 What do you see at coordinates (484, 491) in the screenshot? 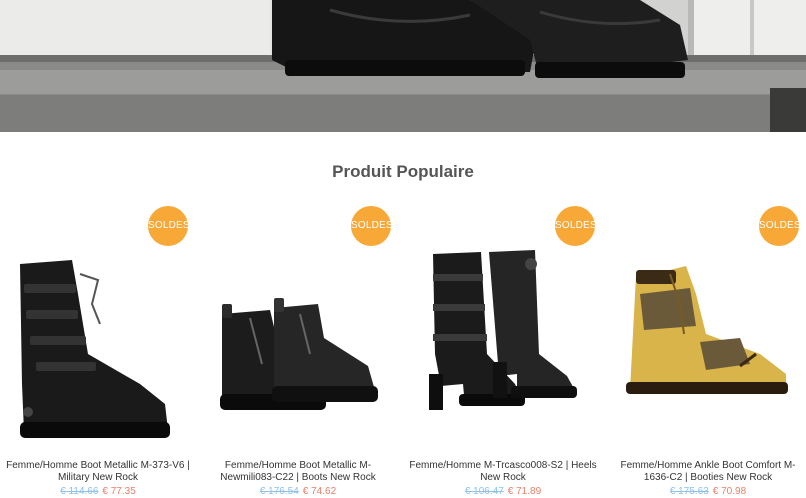
I see `old-price: € 106.47` at bounding box center [484, 491].